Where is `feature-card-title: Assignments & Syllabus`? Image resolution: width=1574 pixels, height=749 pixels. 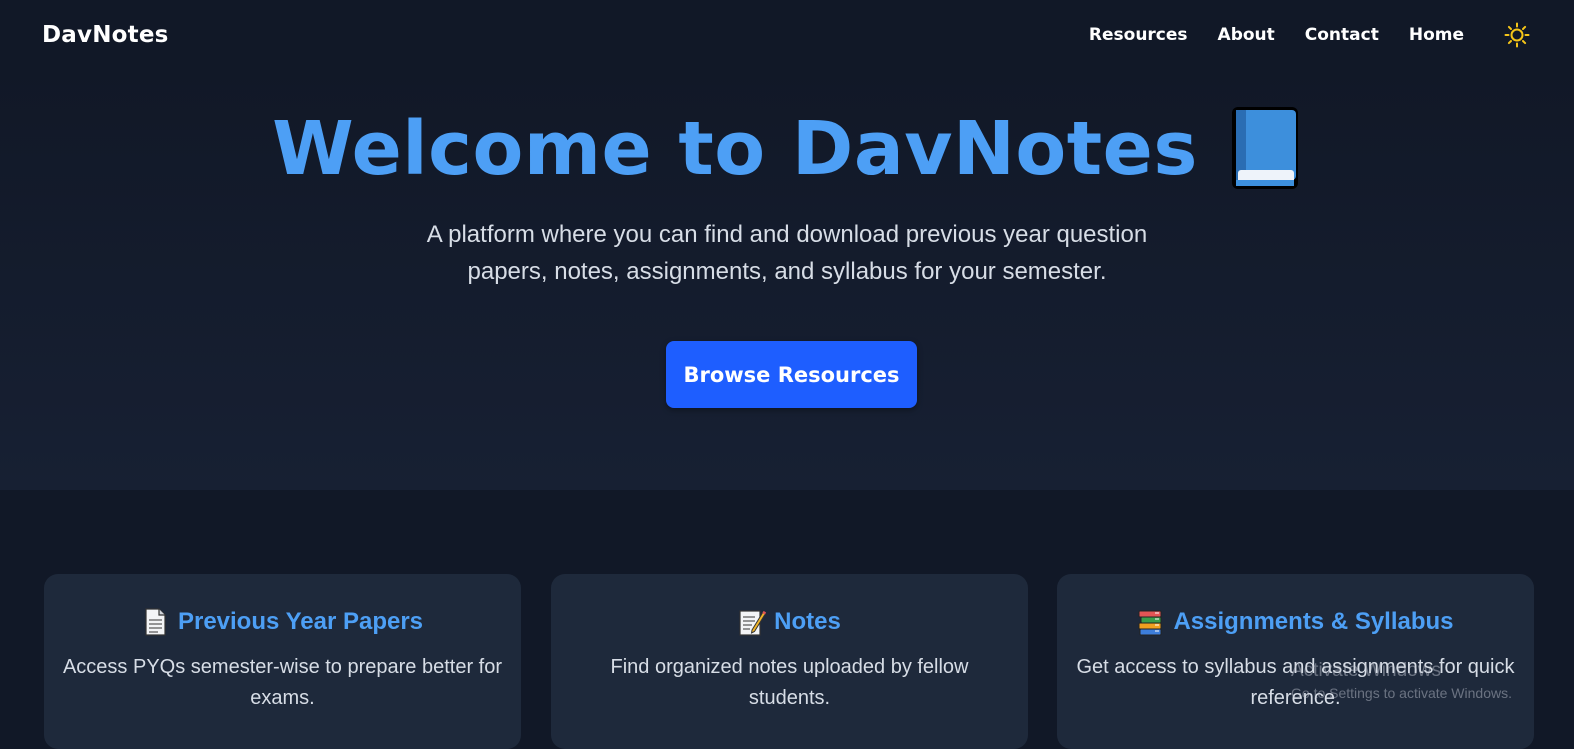 feature-card-title: Assignments & Syllabus is located at coordinates (1295, 622).